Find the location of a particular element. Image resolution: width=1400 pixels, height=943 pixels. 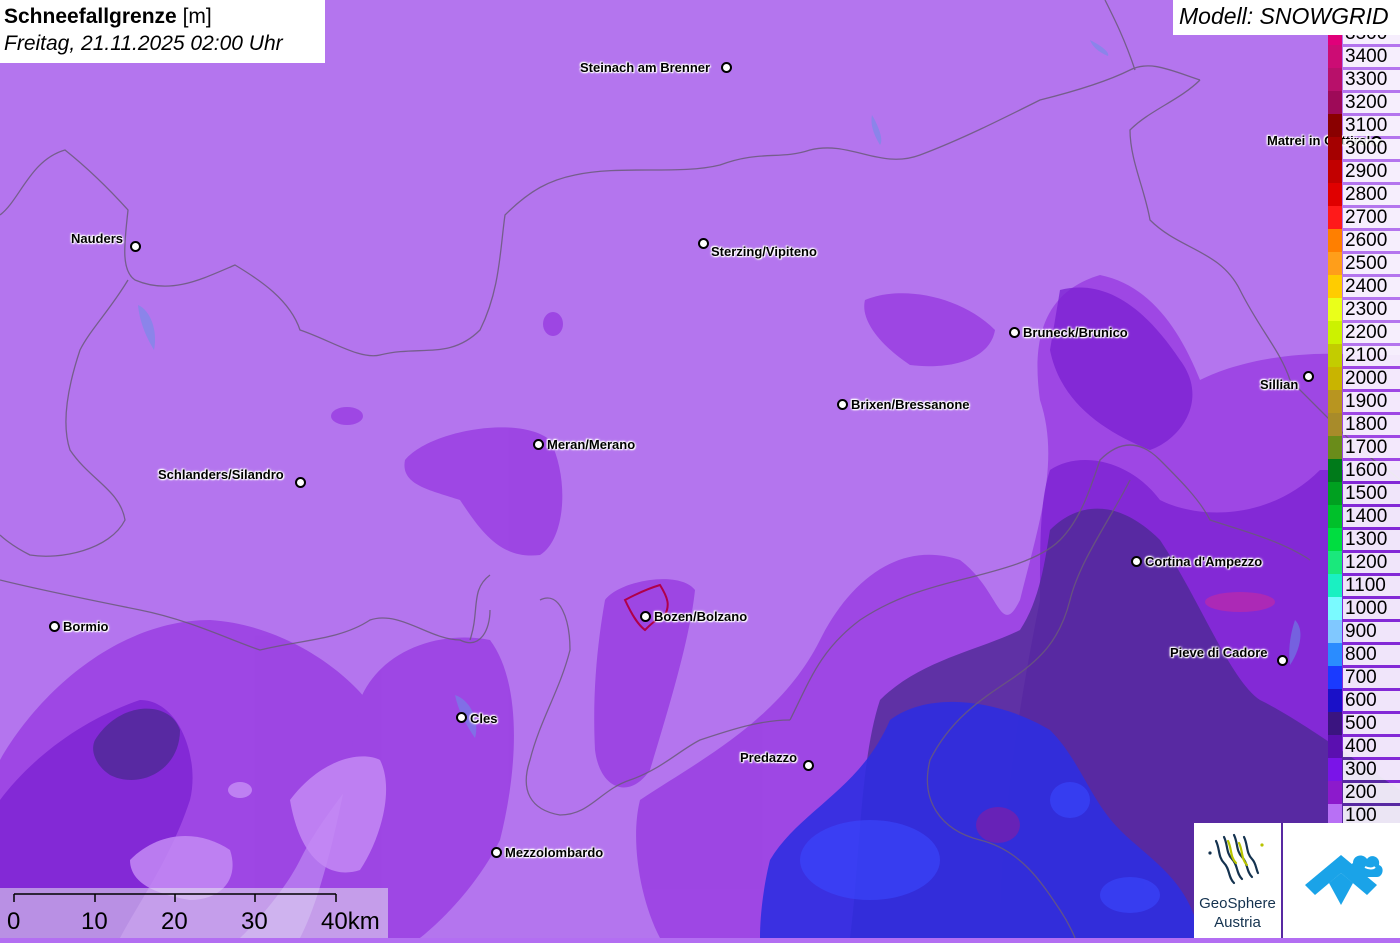

legend-value: 1300 is located at coordinates (1371, 540).